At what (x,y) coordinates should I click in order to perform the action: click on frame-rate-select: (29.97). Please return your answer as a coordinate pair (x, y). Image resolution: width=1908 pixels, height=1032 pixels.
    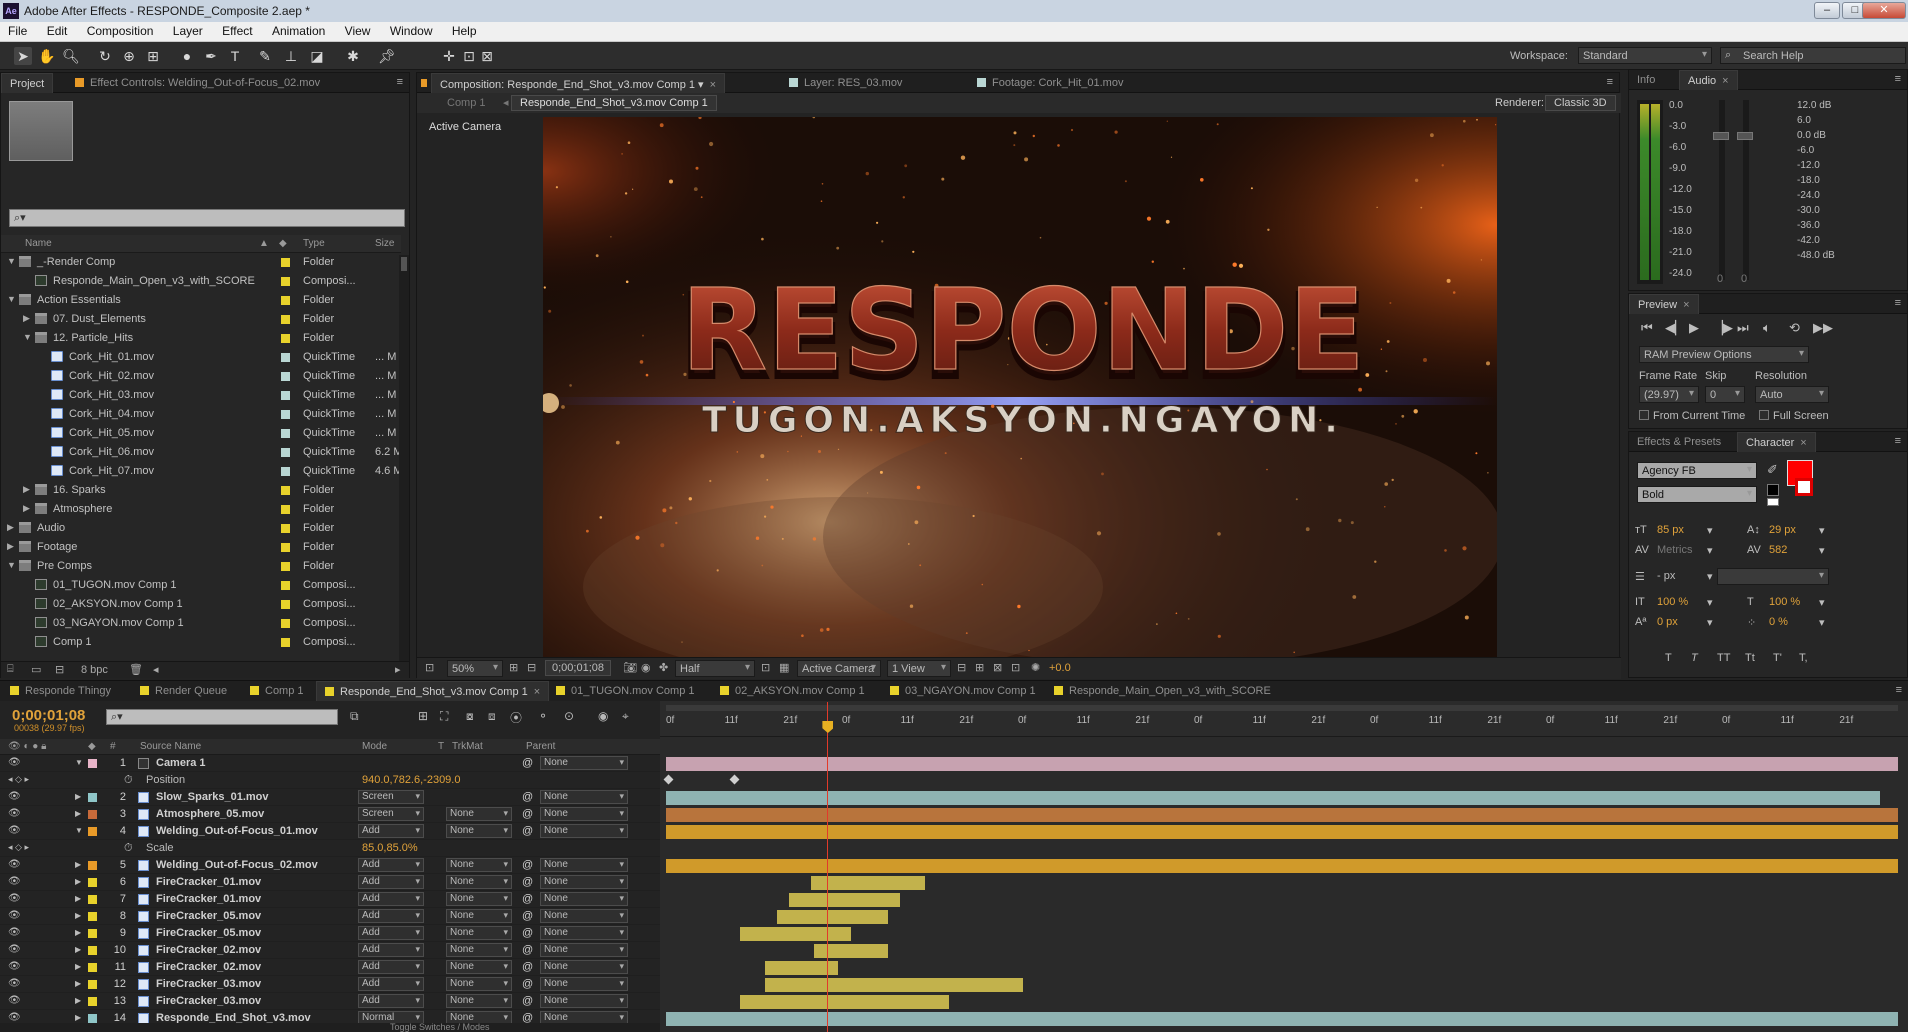
    Looking at the image, I should click on (1669, 394).